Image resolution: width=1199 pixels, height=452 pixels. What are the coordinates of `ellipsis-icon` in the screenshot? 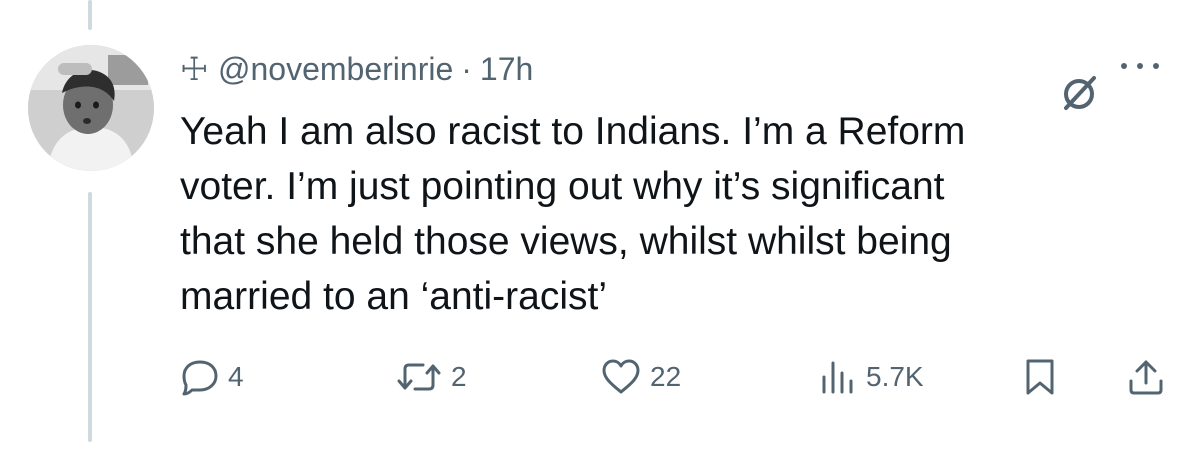 It's located at (1140, 66).